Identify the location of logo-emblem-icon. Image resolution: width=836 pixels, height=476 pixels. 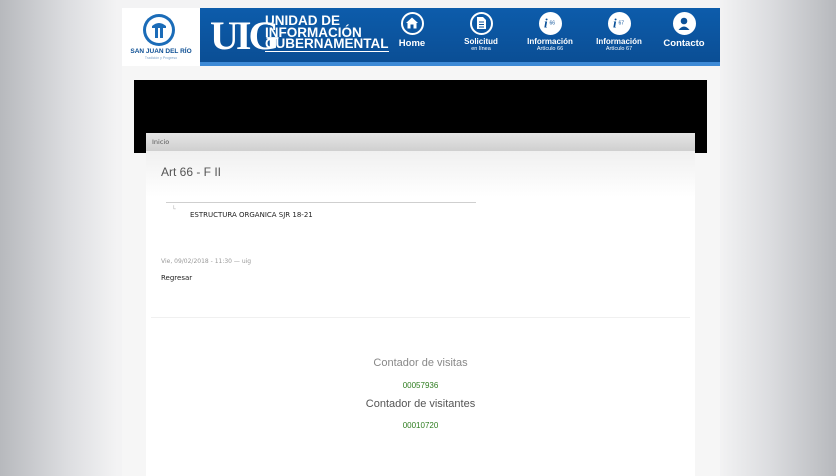
(159, 30).